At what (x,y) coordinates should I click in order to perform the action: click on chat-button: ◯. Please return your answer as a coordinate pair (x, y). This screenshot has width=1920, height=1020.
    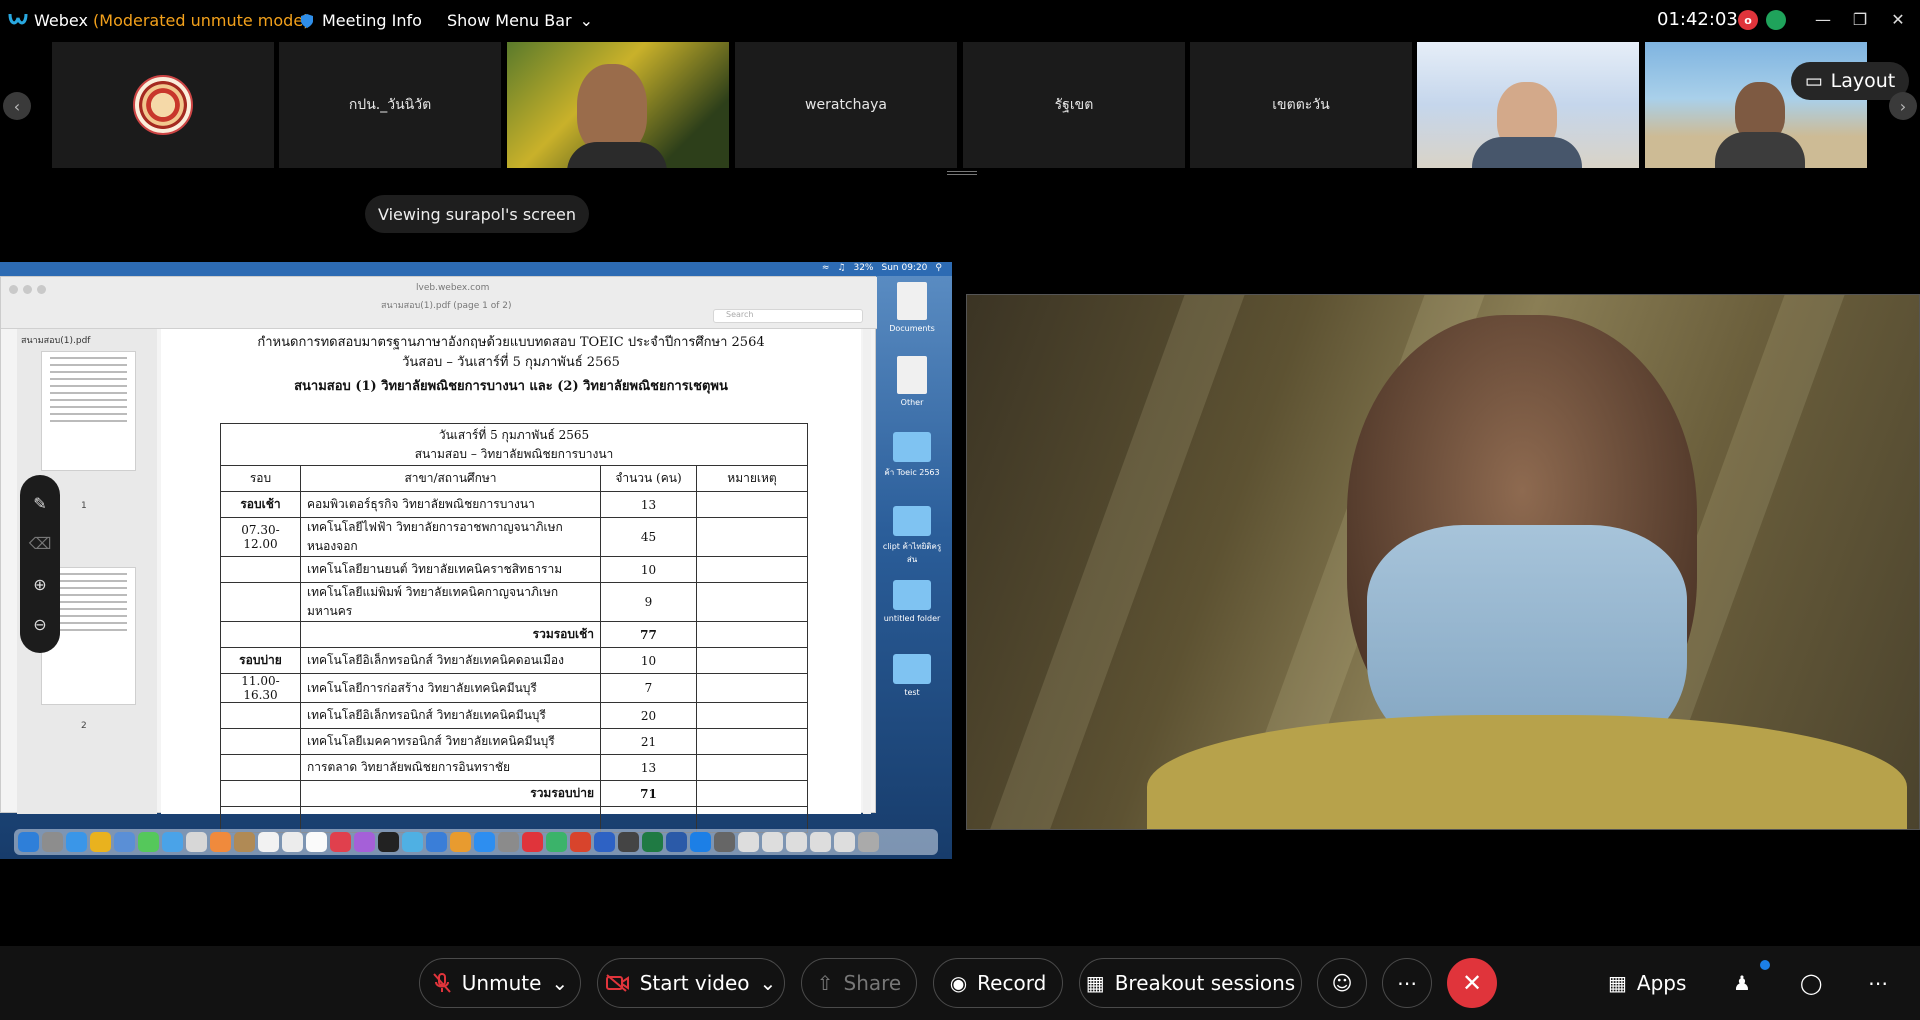
    Looking at the image, I should click on (1811, 983).